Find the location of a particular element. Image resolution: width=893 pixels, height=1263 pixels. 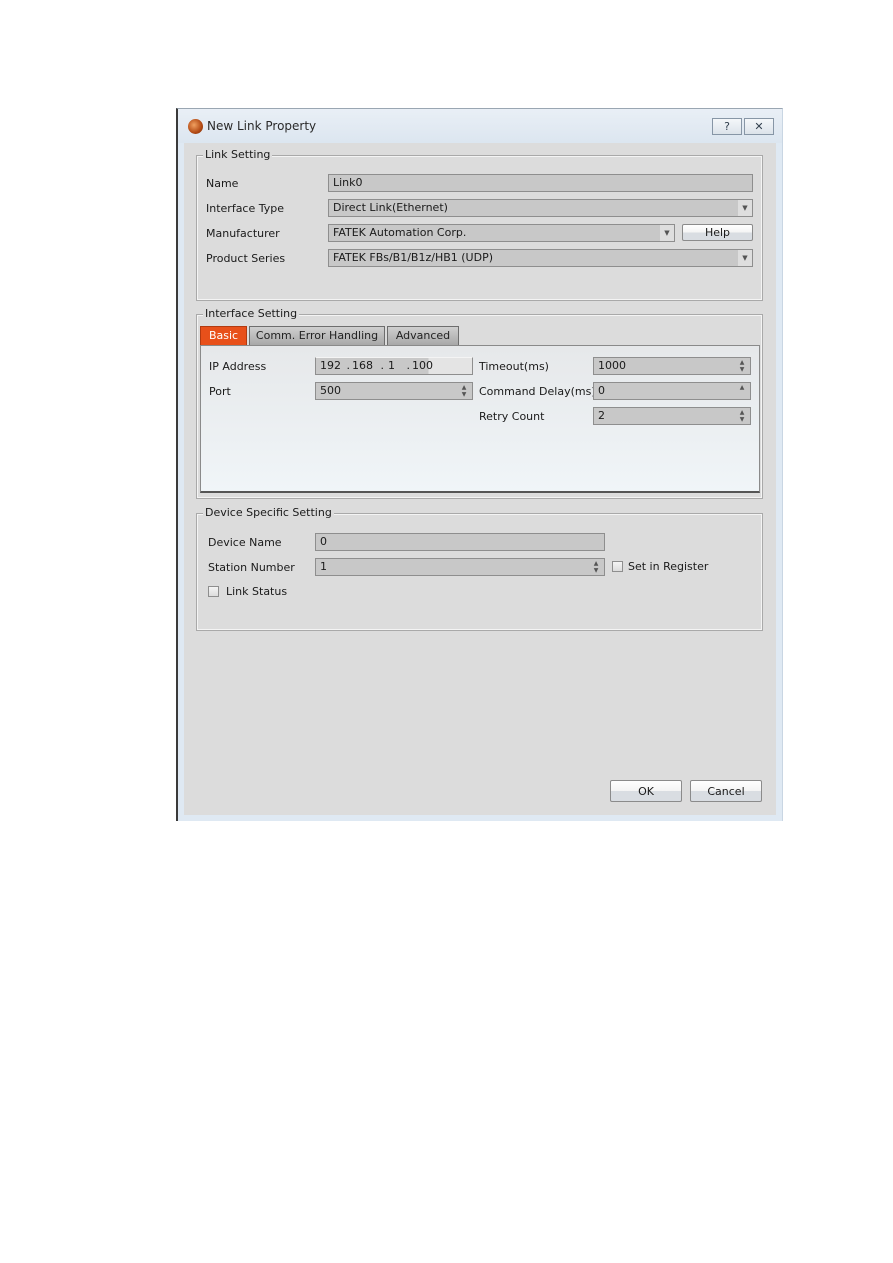

help-question-button: ? is located at coordinates (727, 126).